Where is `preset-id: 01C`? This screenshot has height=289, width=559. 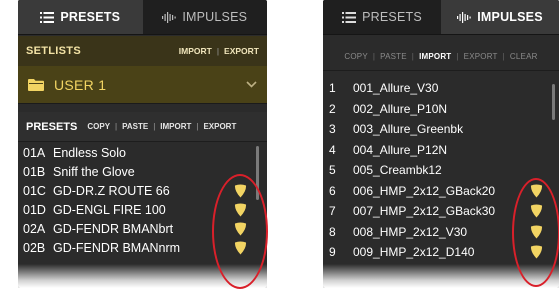 preset-id: 01C is located at coordinates (34, 190).